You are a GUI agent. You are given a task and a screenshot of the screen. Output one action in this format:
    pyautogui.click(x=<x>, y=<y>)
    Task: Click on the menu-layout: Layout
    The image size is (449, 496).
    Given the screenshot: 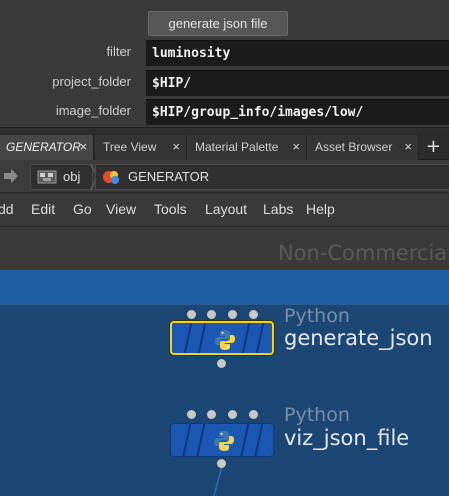 What is the action you would take?
    pyautogui.click(x=226, y=209)
    